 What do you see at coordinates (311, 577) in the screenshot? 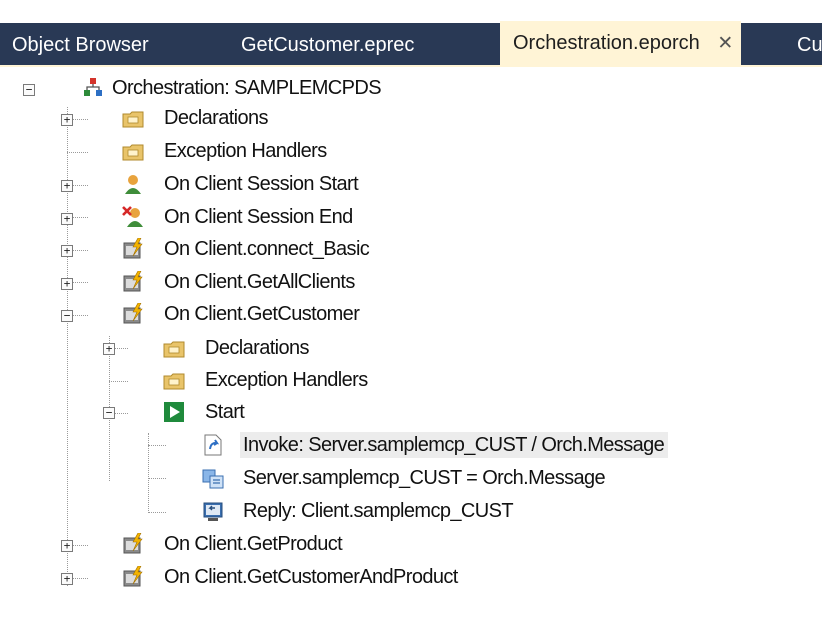
I see `tree-node-label: On Client.GetCustomerAndProduct` at bounding box center [311, 577].